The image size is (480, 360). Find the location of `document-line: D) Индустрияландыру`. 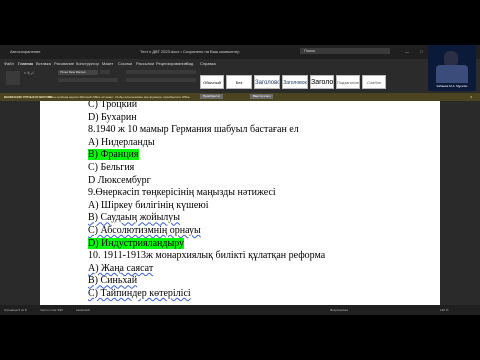

document-line: D) Индустрияландыру is located at coordinates (136, 243).